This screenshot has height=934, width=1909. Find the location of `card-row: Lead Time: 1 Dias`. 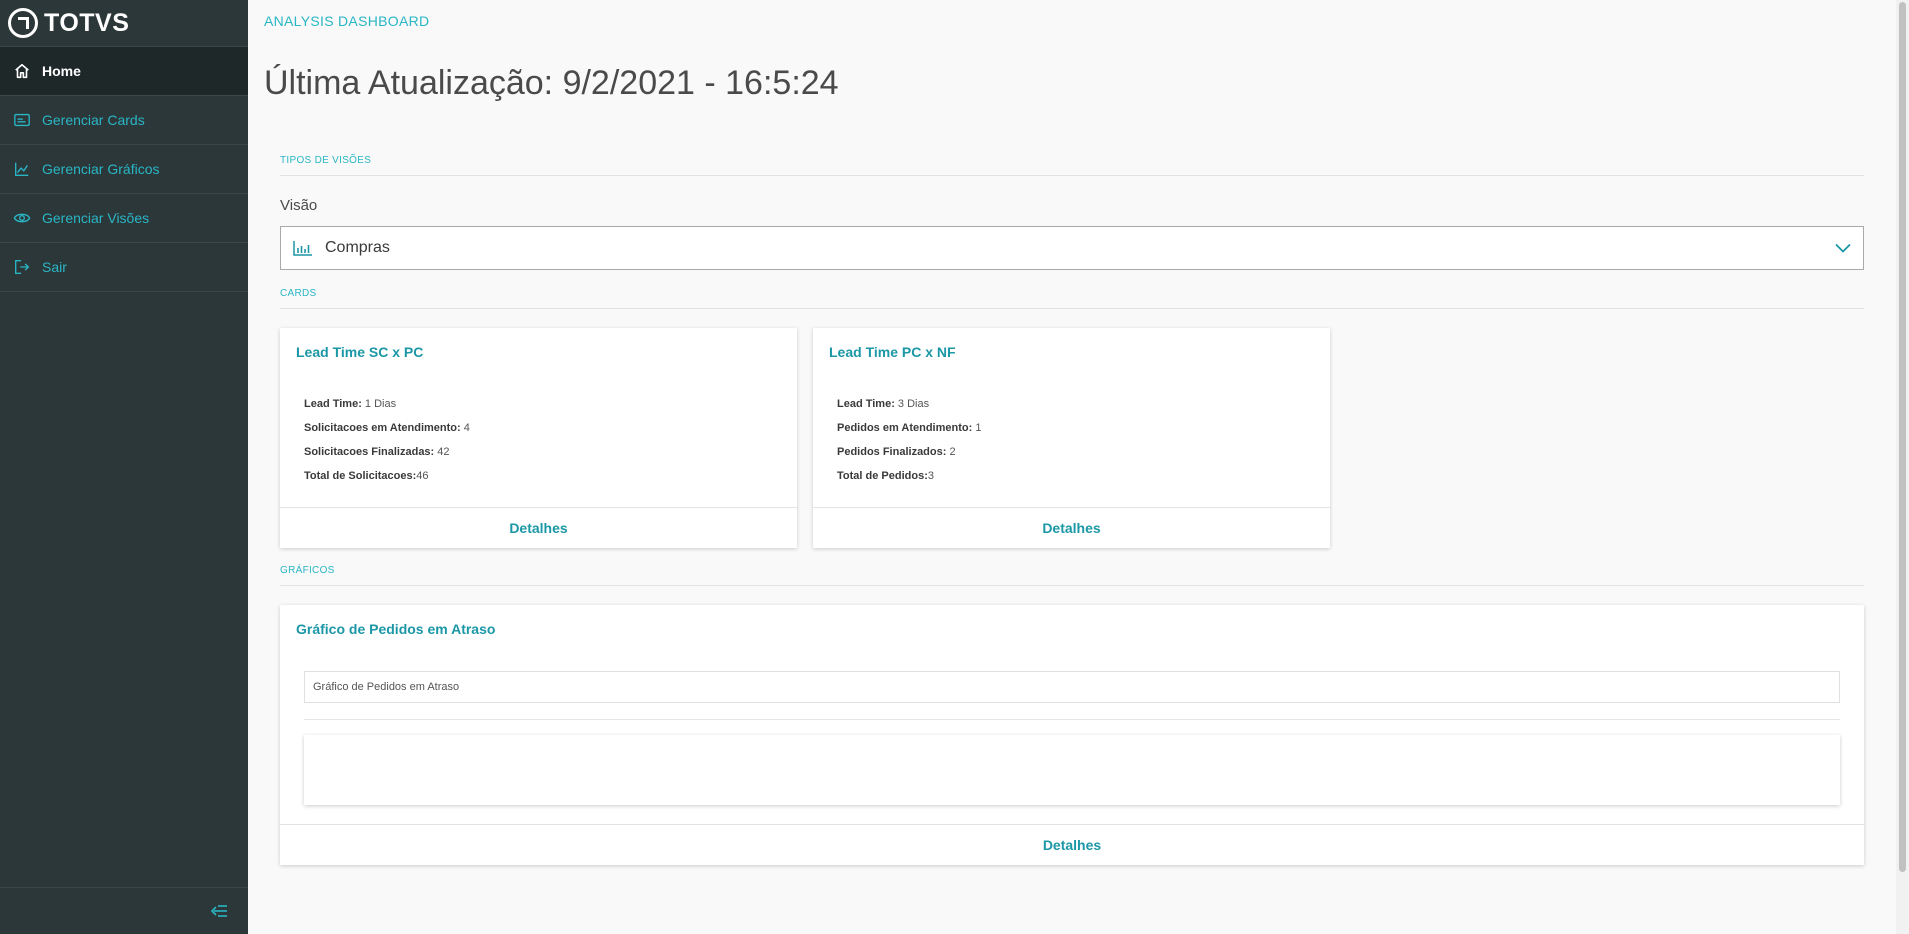

card-row: Lead Time: 1 Dias is located at coordinates (350, 404).